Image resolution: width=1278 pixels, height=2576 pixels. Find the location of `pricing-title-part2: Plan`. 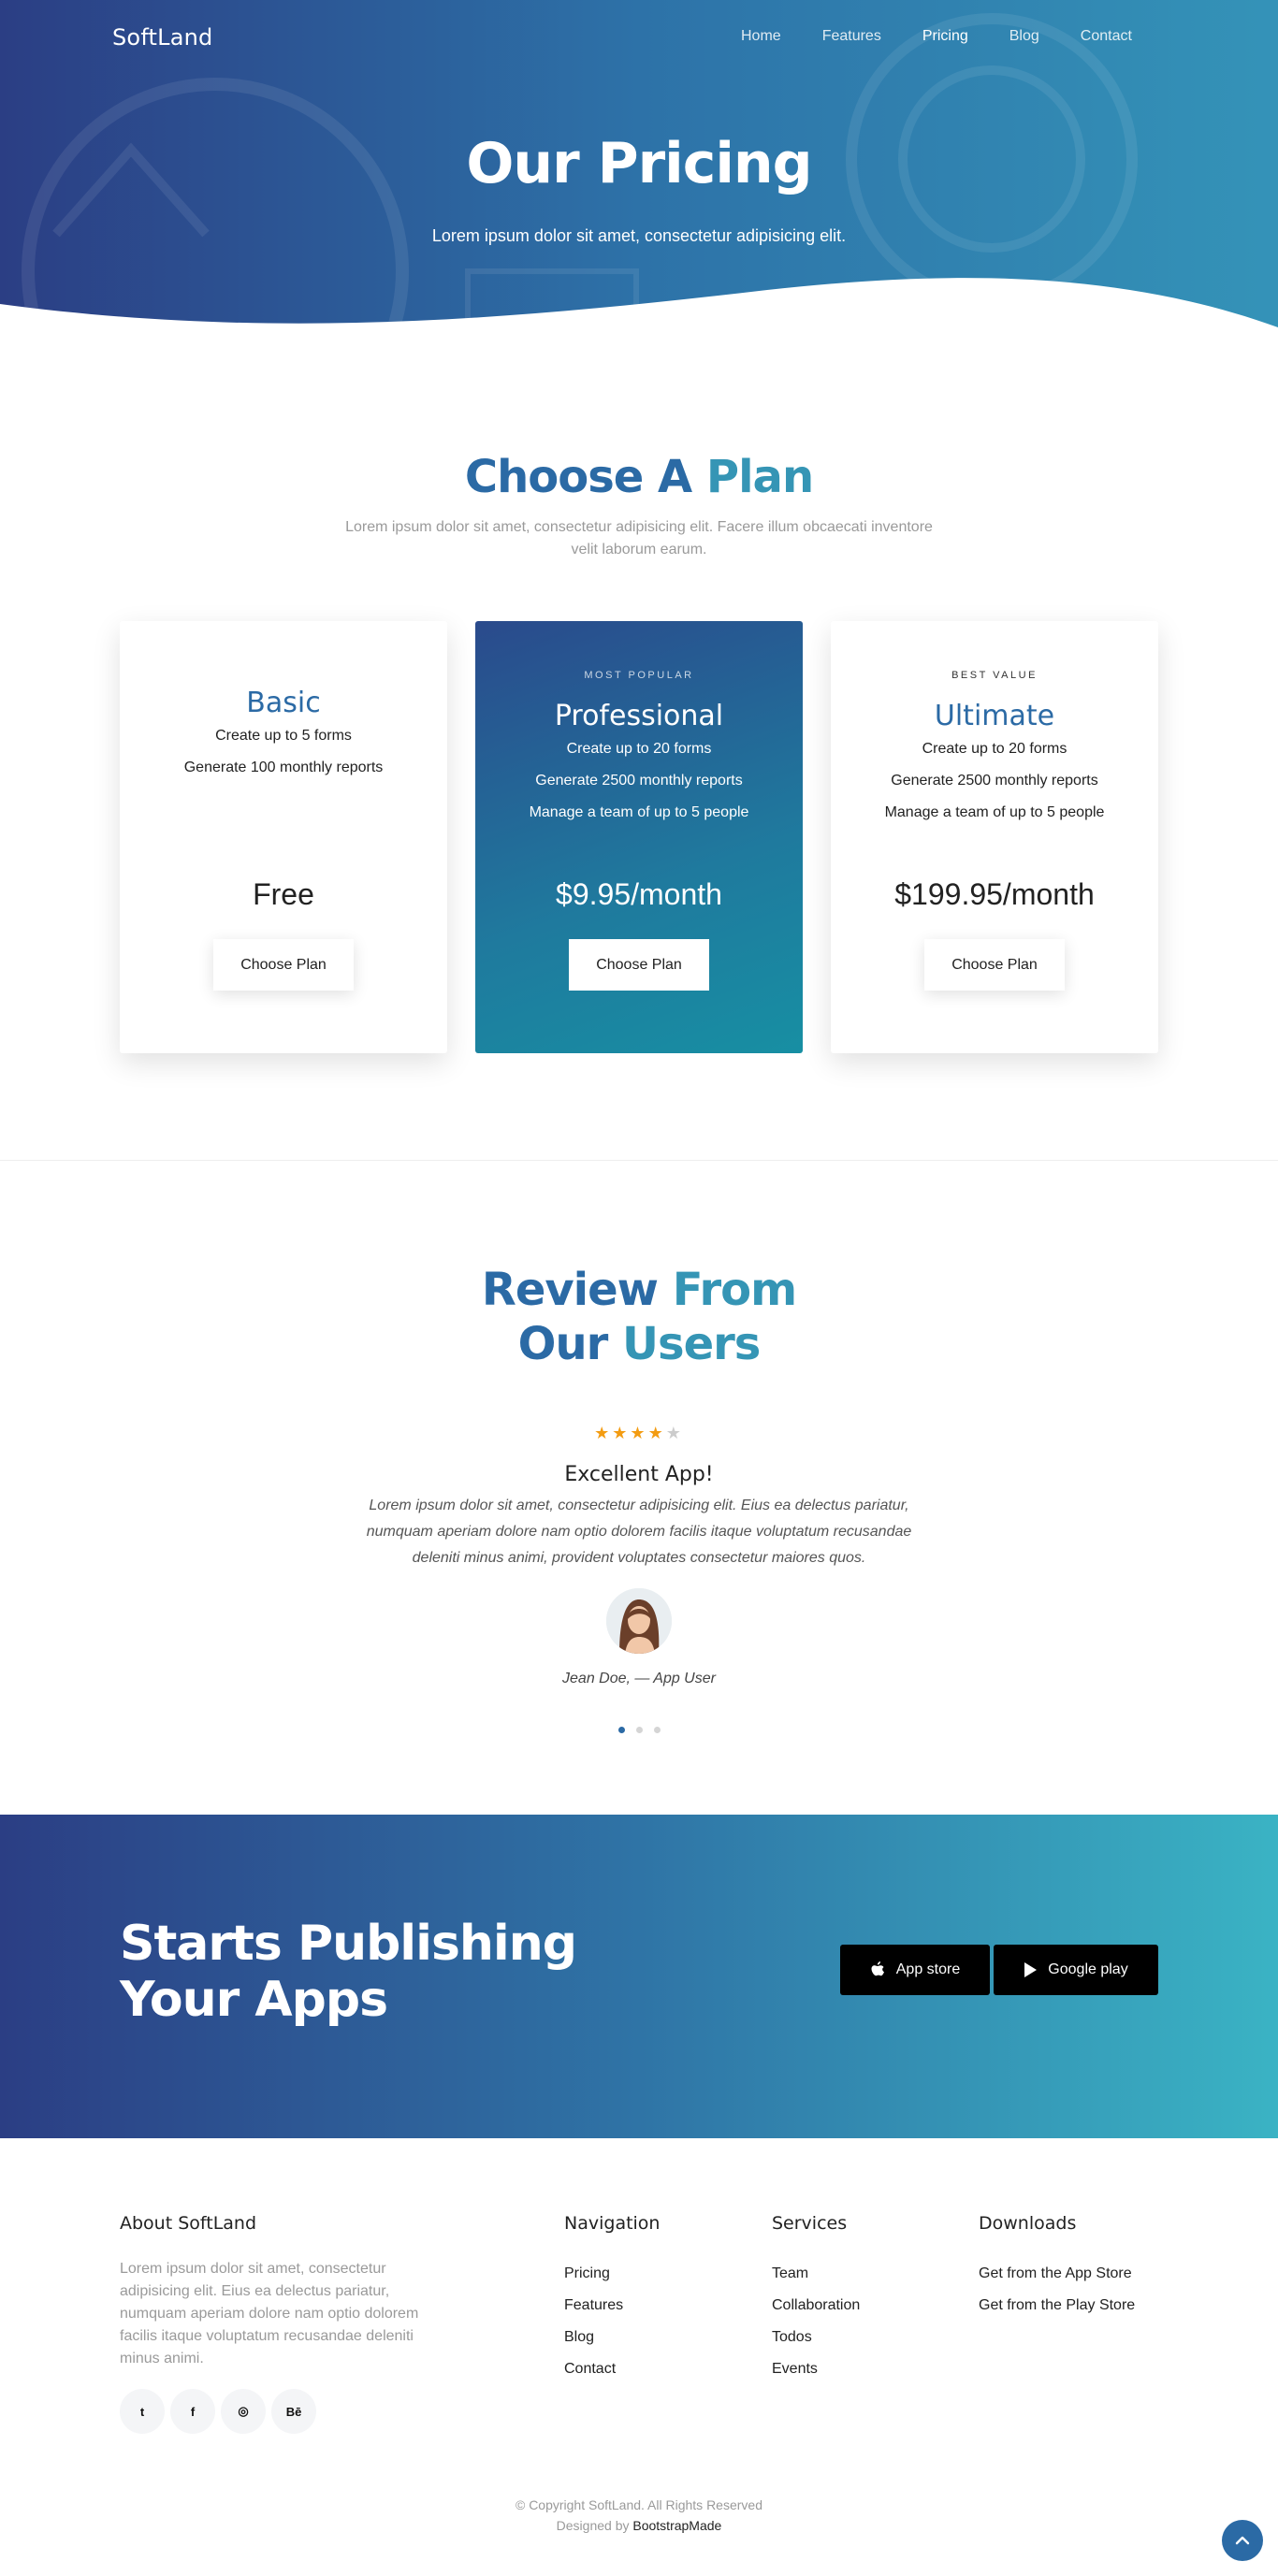

pricing-title-part2: Plan is located at coordinates (760, 477).